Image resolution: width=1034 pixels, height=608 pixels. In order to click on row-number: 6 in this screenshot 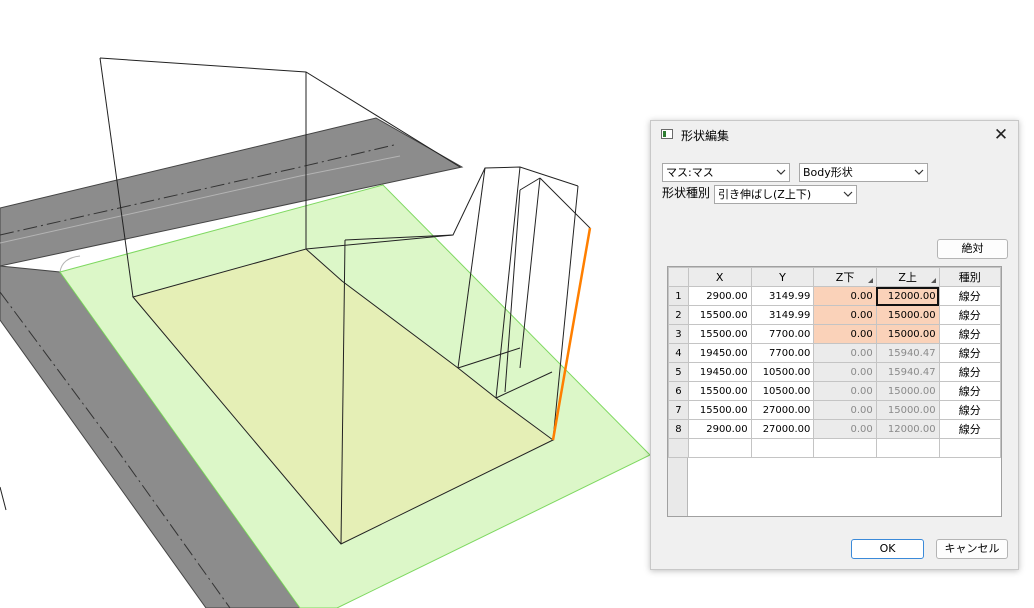, I will do `click(678, 391)`.